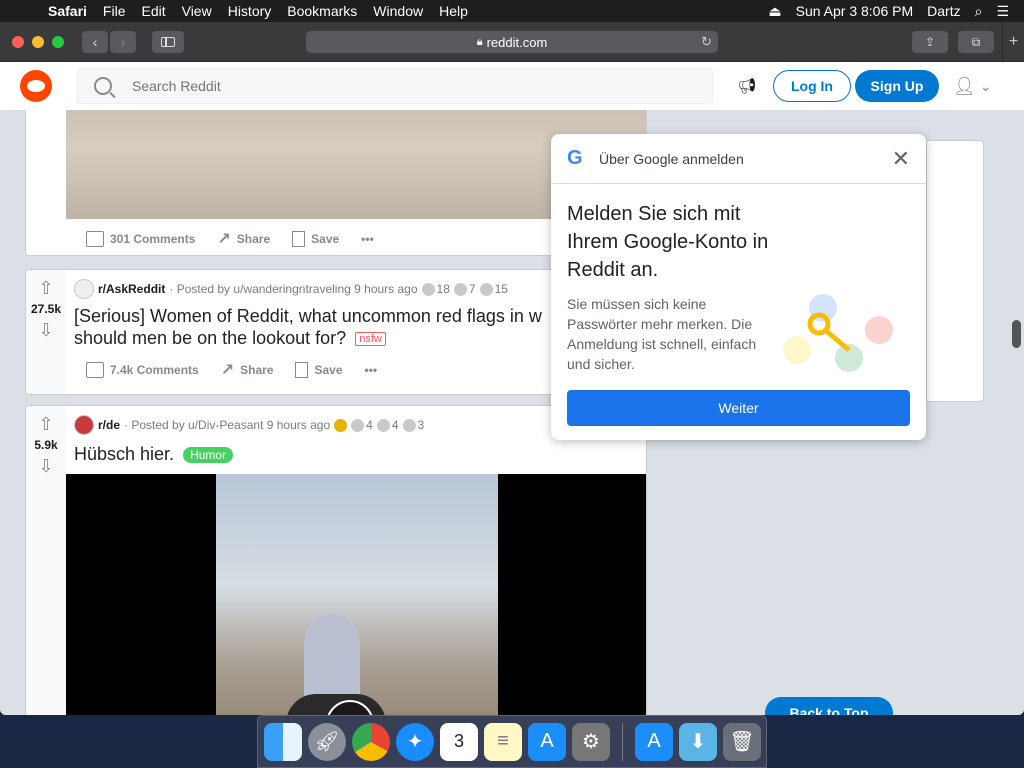 This screenshot has height=768, width=1024. I want to click on reload-icon: ↻, so click(706, 42).